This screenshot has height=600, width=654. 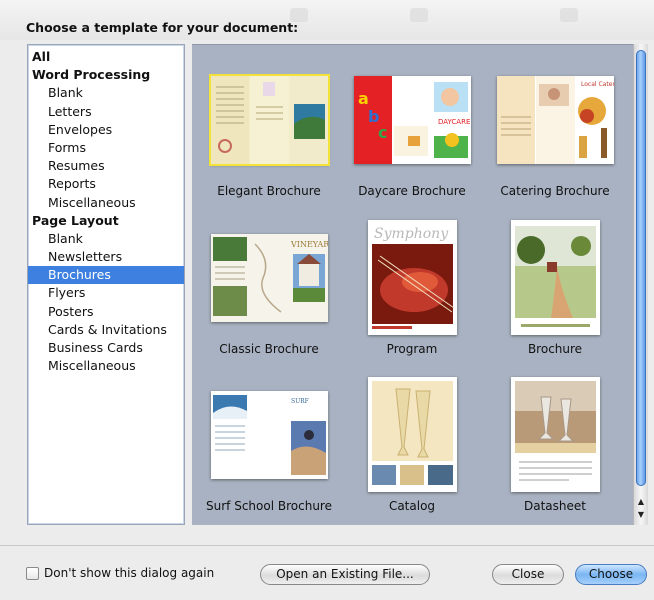 I want to click on choose-button: Choose, so click(x=611, y=574).